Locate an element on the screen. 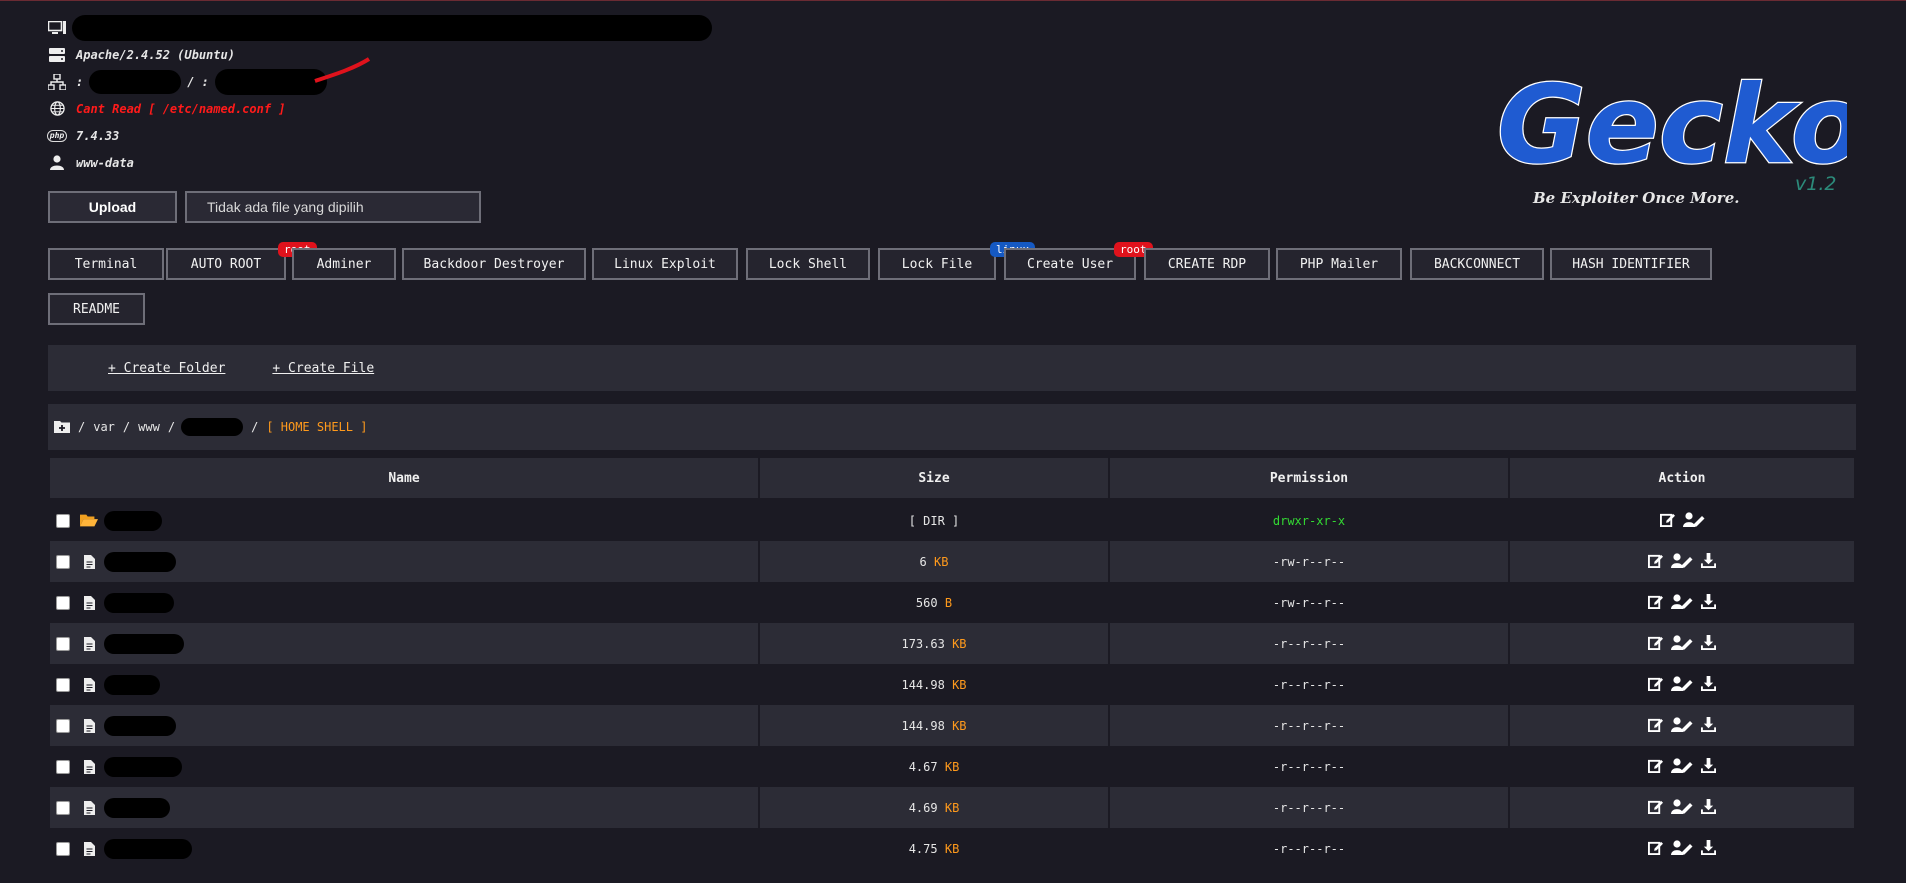 The height and width of the screenshot is (883, 1906). backdoor-destroyer-button: Backdoor Destroyer is located at coordinates (494, 264).